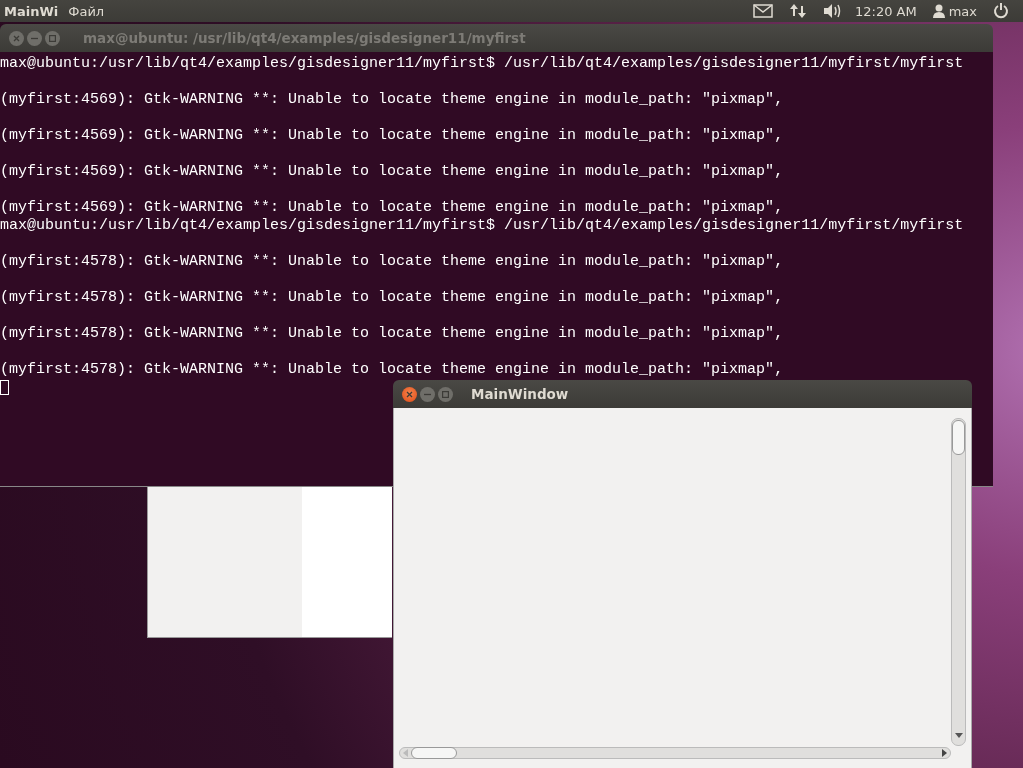 The image size is (1023, 768). I want to click on down-arrow-icon, so click(959, 736).